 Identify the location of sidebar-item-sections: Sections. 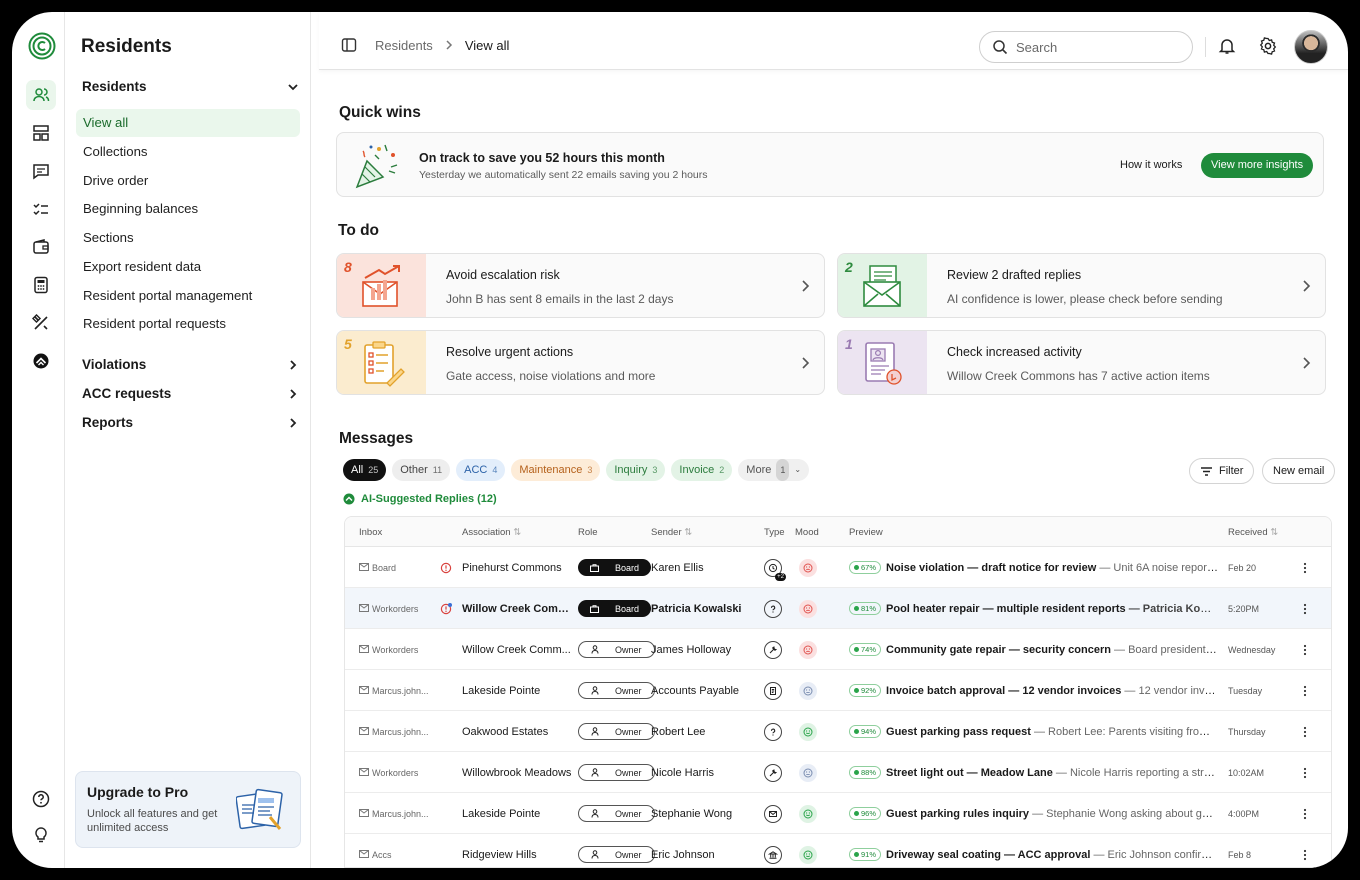
(188, 238).